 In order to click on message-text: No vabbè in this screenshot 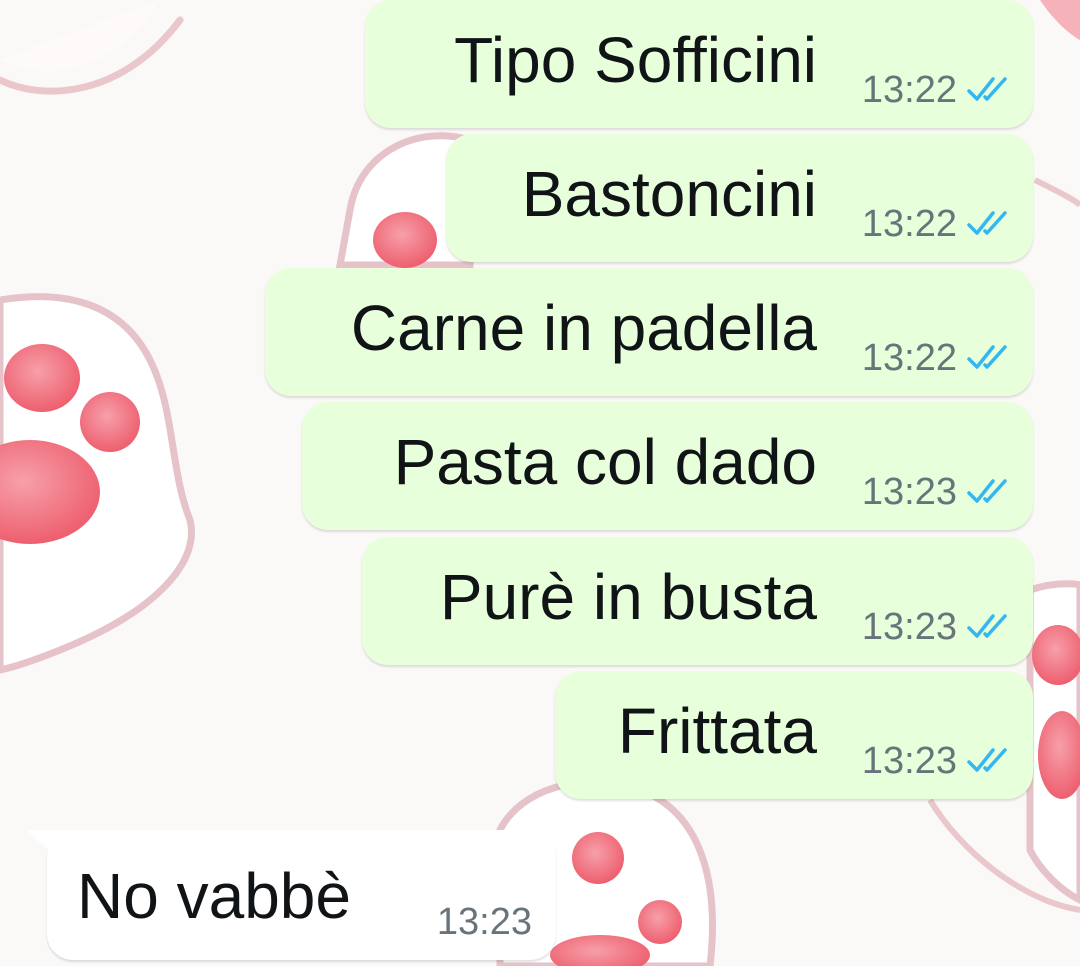, I will do `click(214, 896)`.